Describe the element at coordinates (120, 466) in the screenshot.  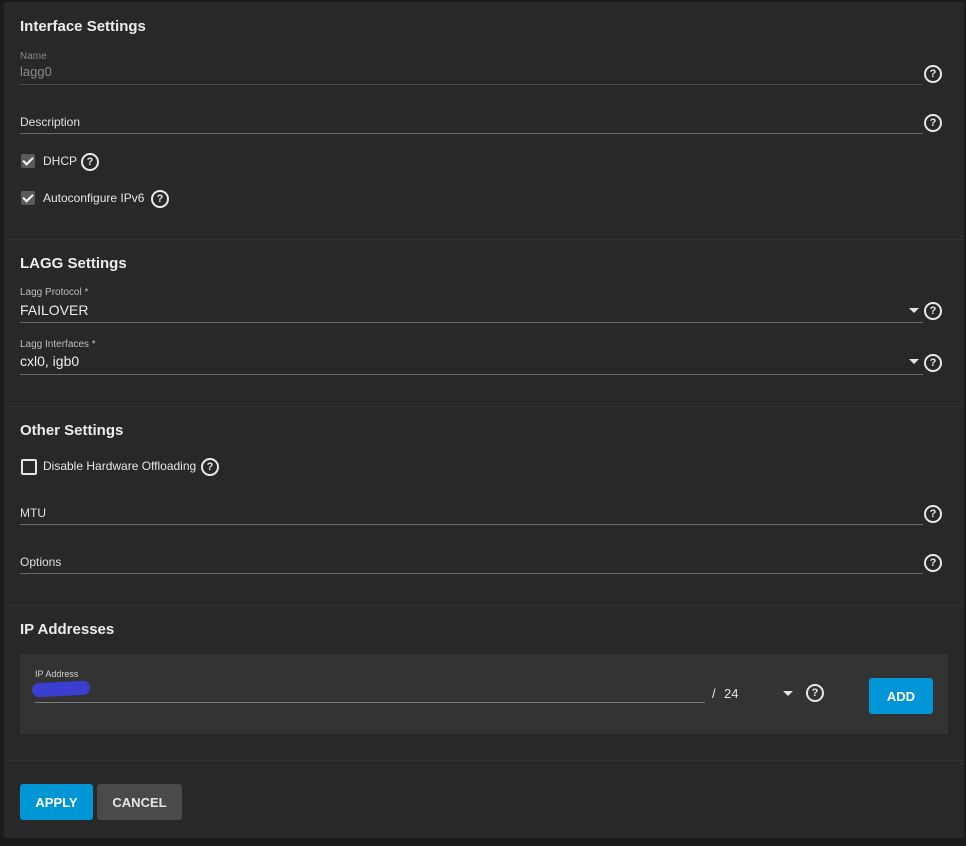
I see `disable-hardware-offloading-label: Disable Hardware Offloading` at that location.